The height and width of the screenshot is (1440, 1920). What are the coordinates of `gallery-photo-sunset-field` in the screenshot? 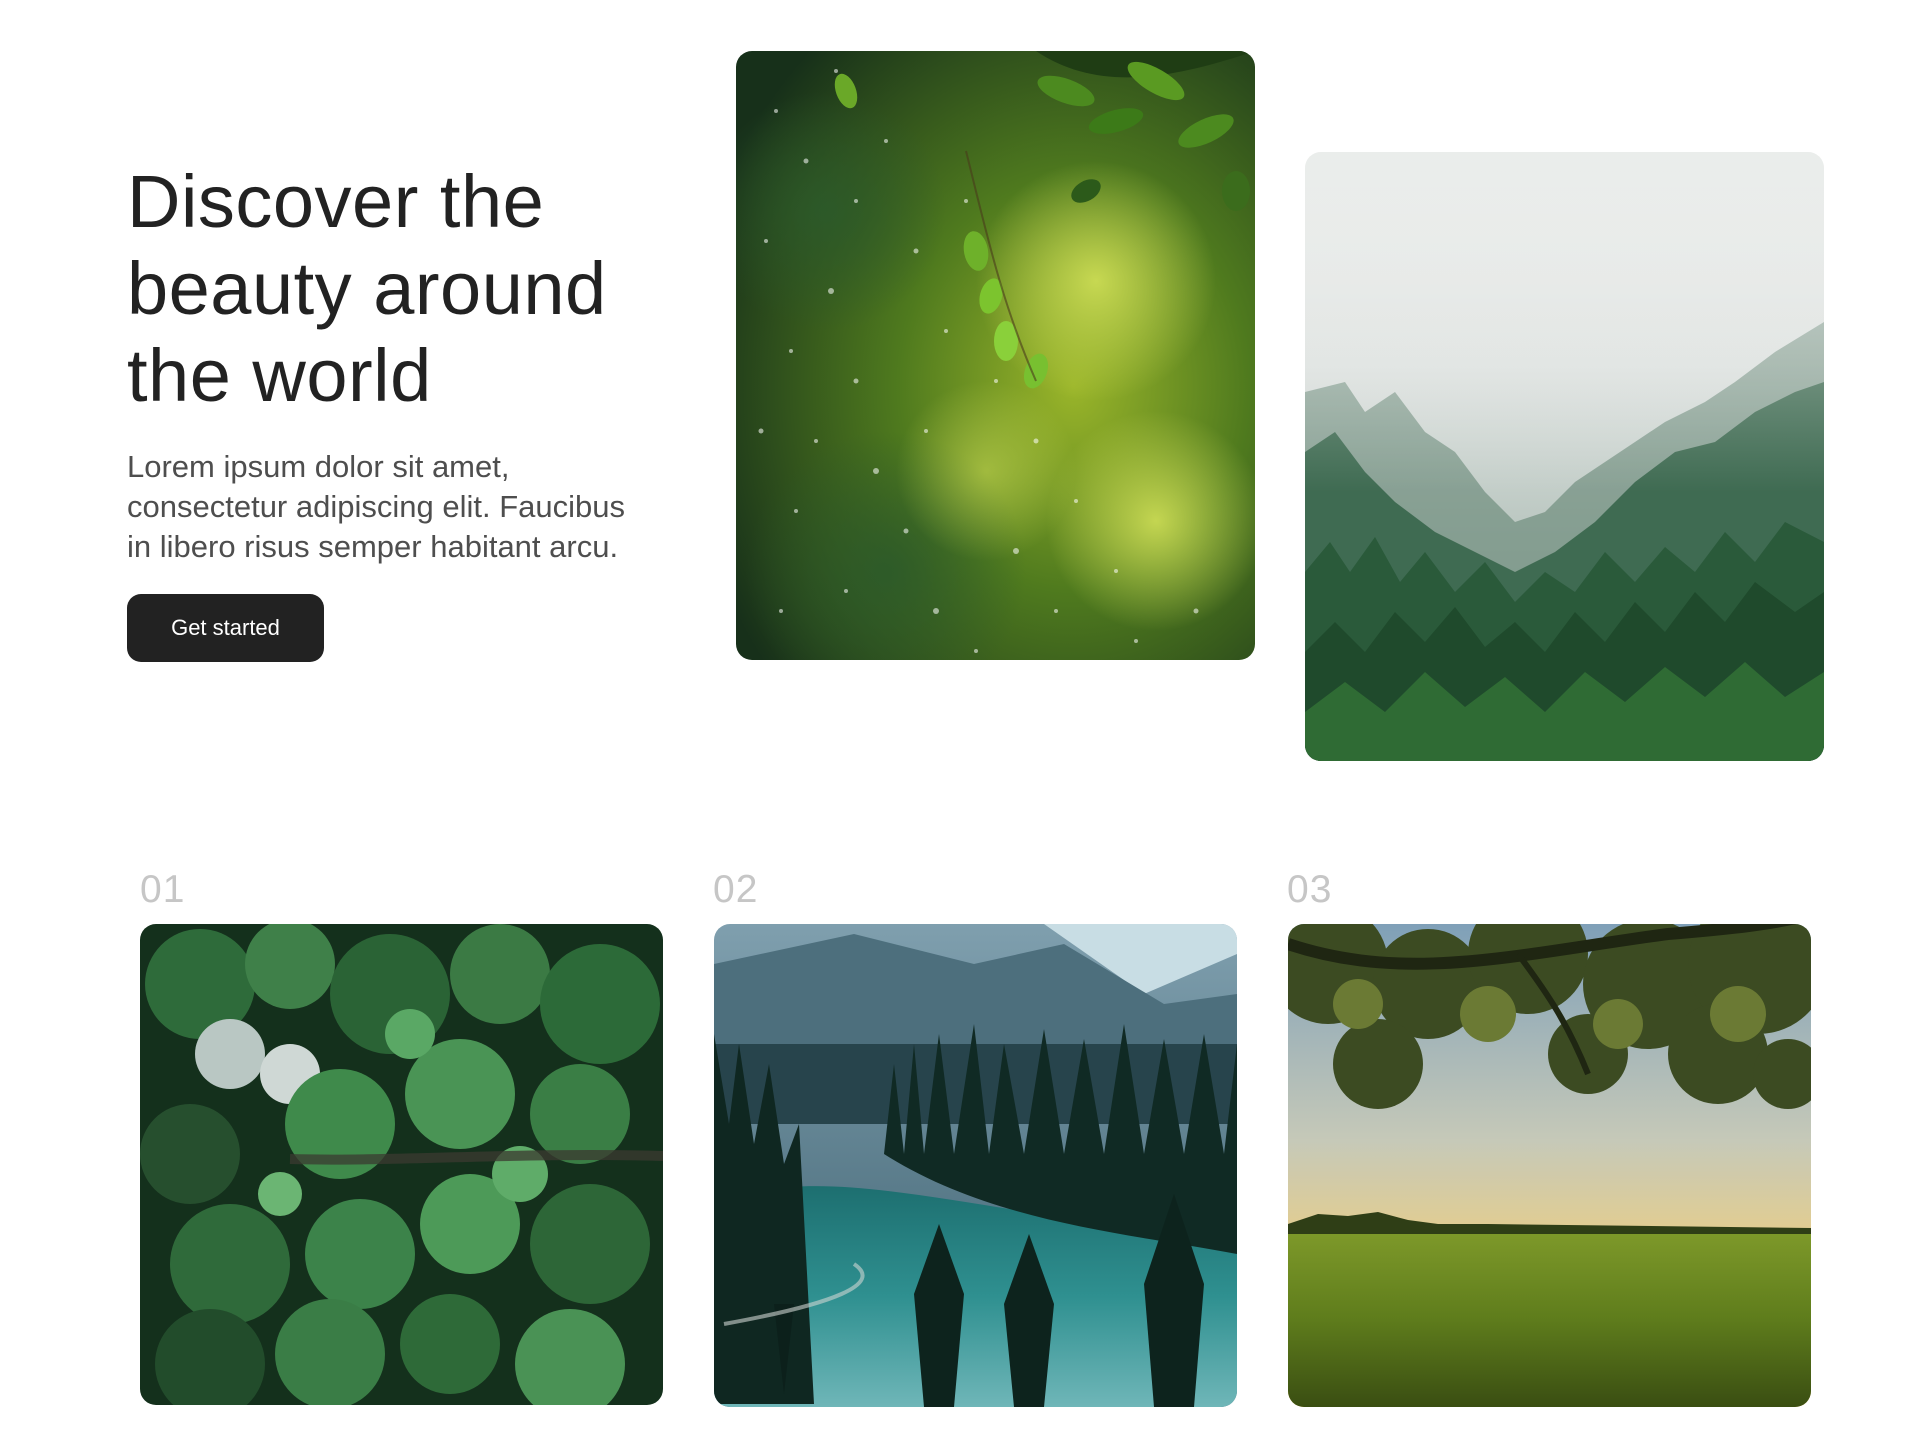 It's located at (1549, 1165).